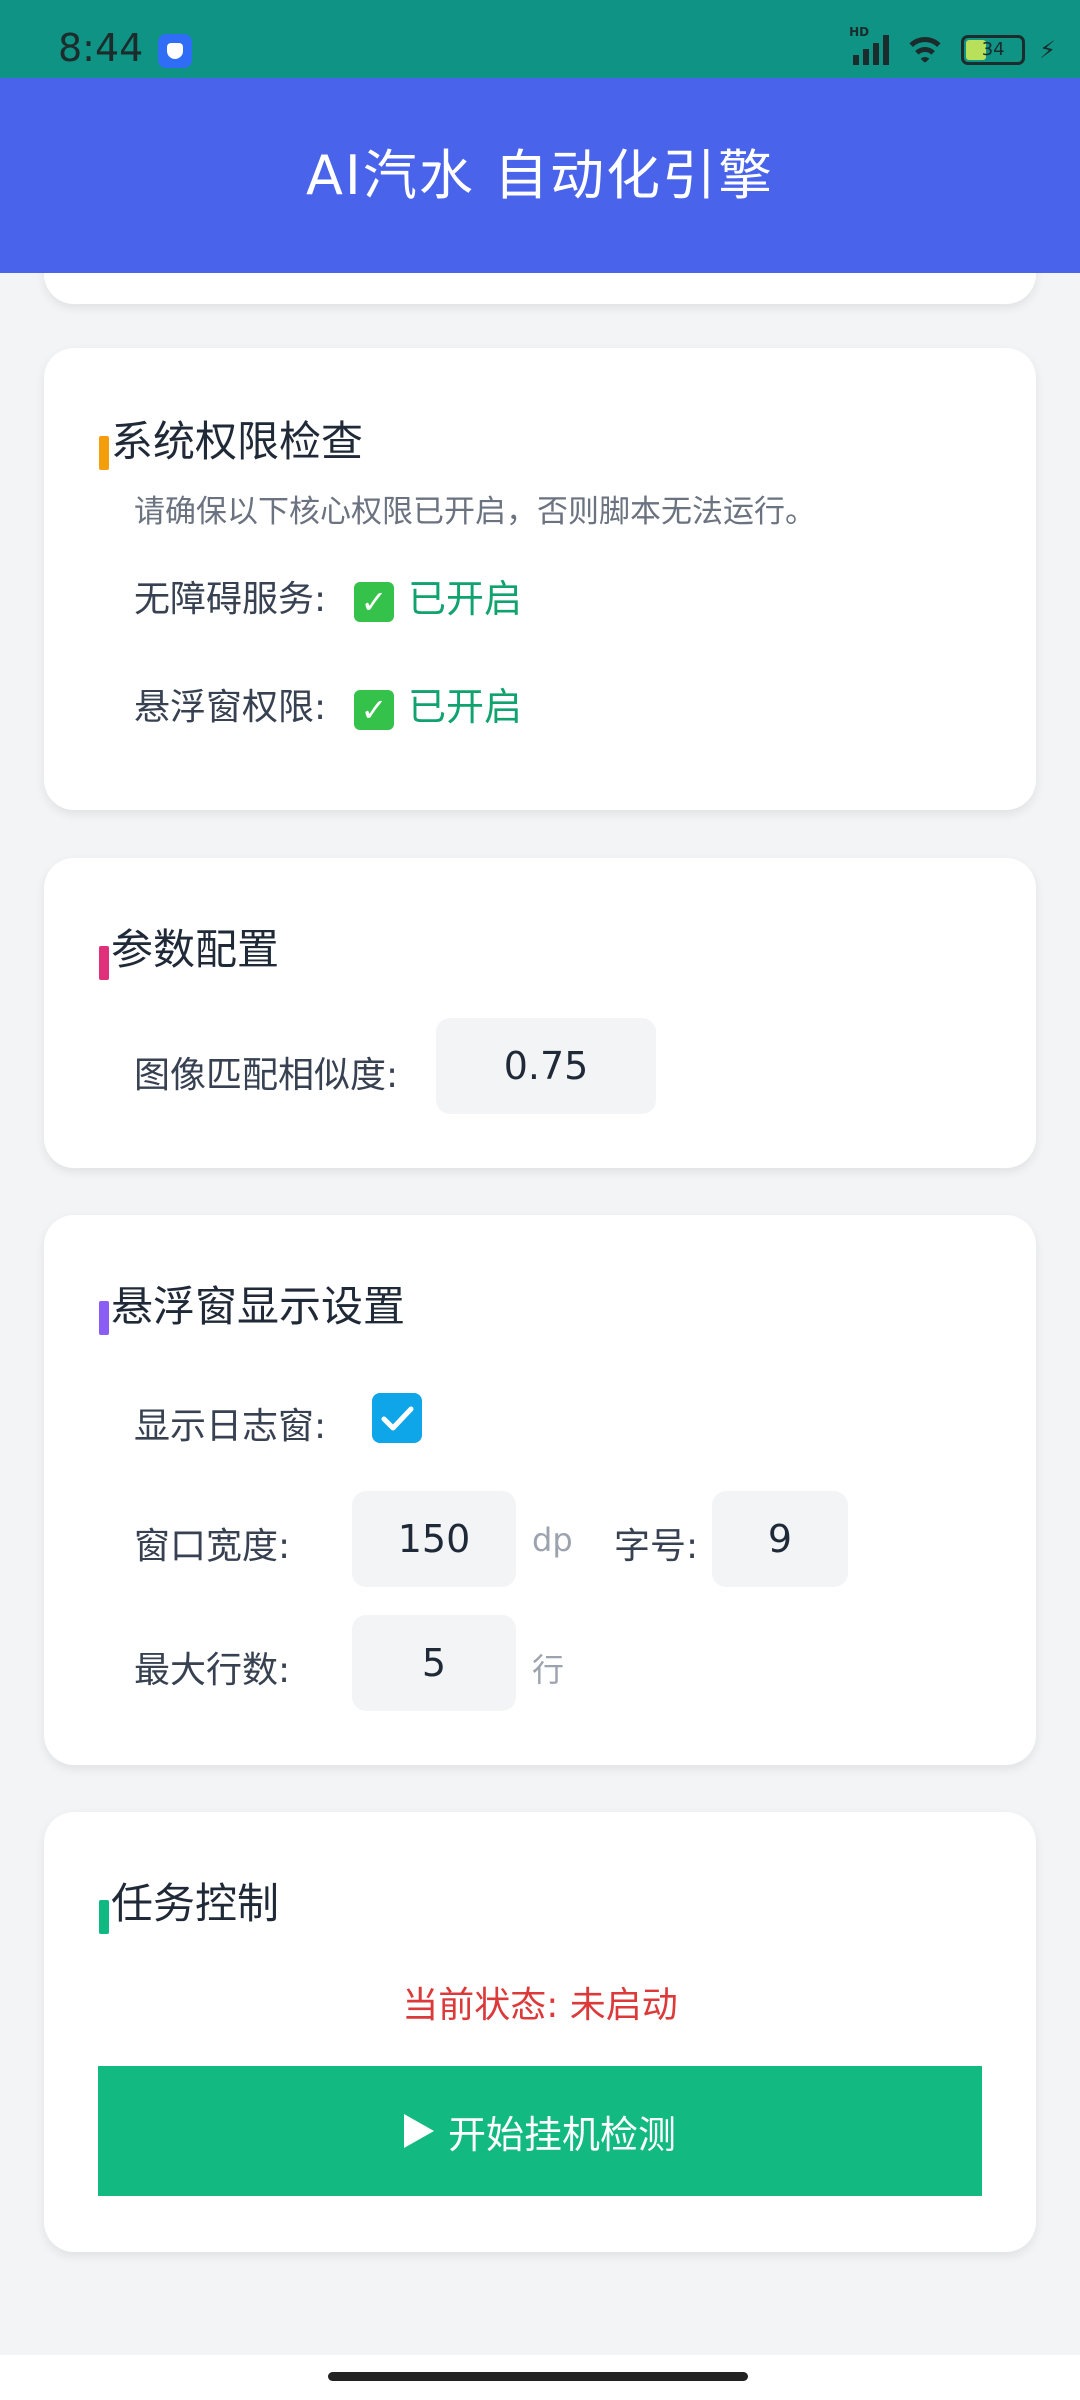 Image resolution: width=1080 pixels, height=2400 pixels. Describe the element at coordinates (465, 599) in the screenshot. I see `accessibility-status-text: 已开启` at that location.